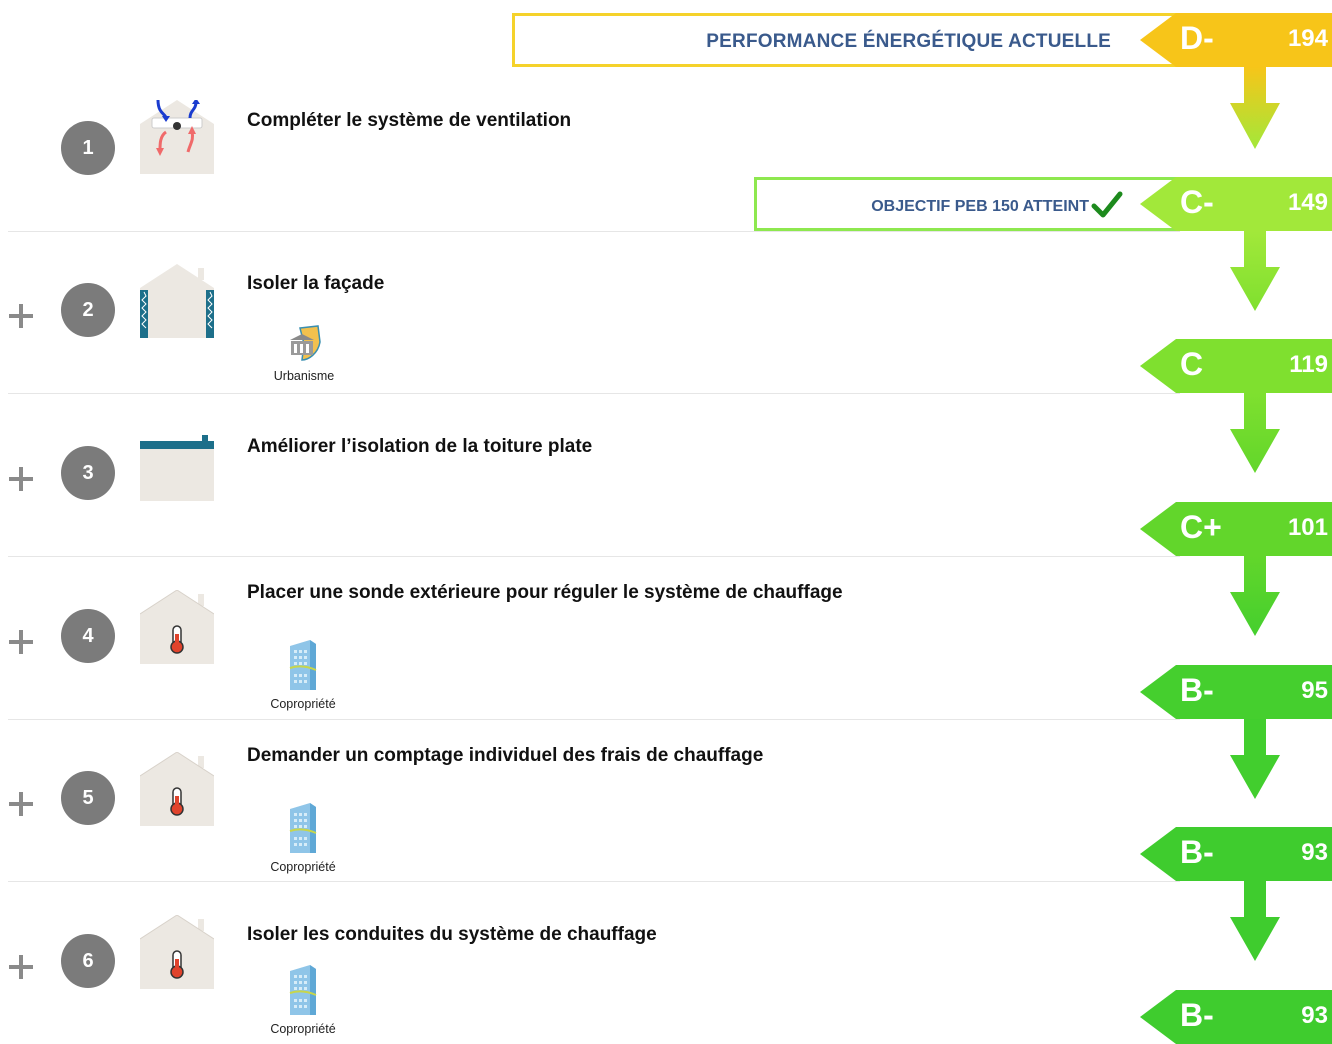 This screenshot has width=1332, height=1044. I want to click on current-performance-title: PERFORMANCE ÉNERGÉTIQUE ACTUELLE, so click(908, 41).